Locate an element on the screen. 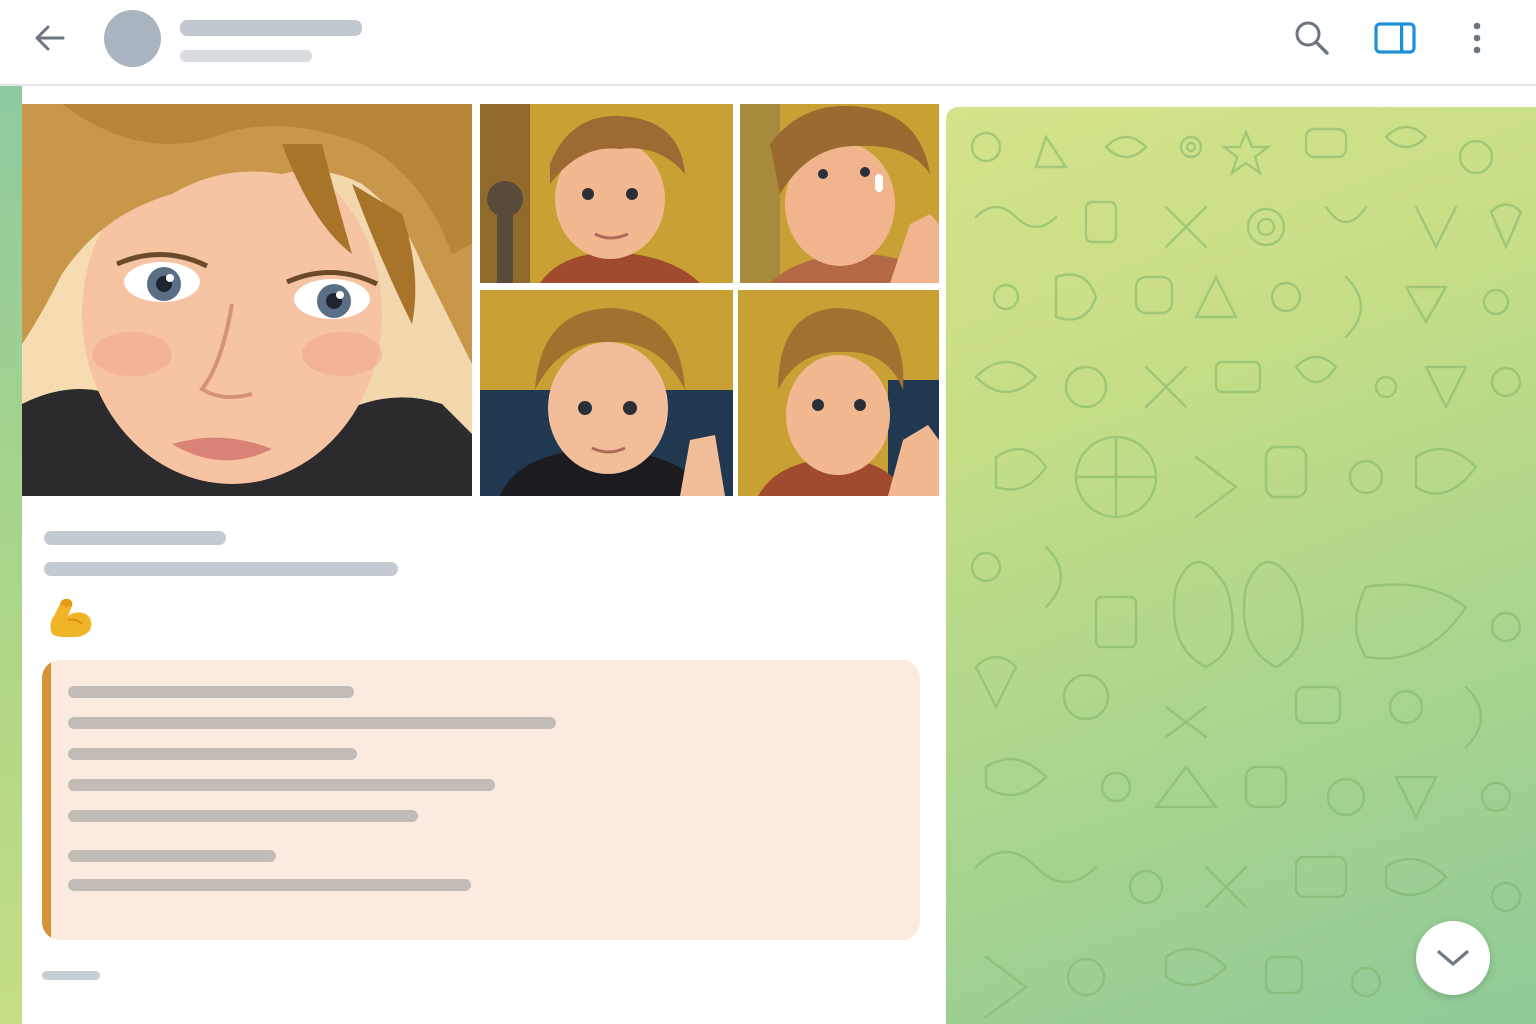 The image size is (1536, 1024). toggle-sidebar-button is located at coordinates (1395, 38).